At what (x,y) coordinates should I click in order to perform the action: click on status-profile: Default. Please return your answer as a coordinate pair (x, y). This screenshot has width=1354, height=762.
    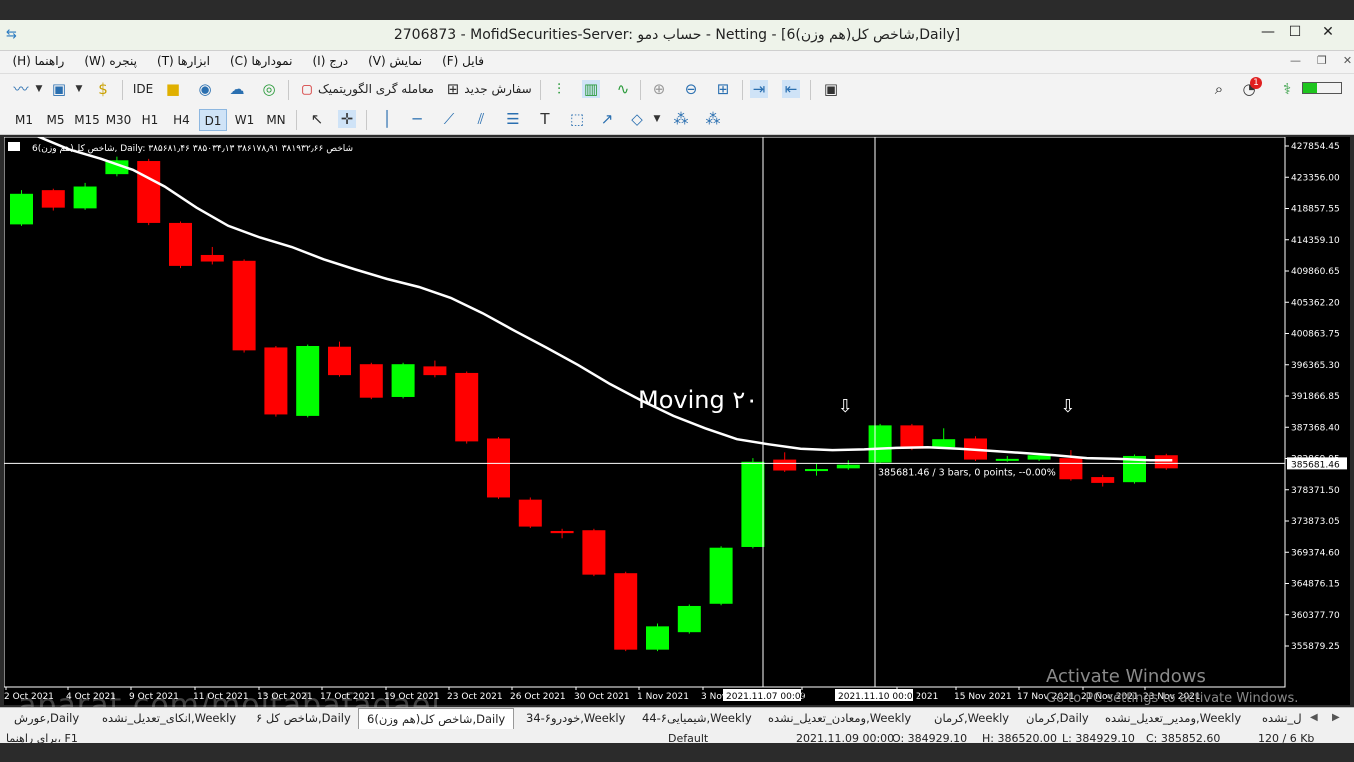
    Looking at the image, I should click on (688, 737).